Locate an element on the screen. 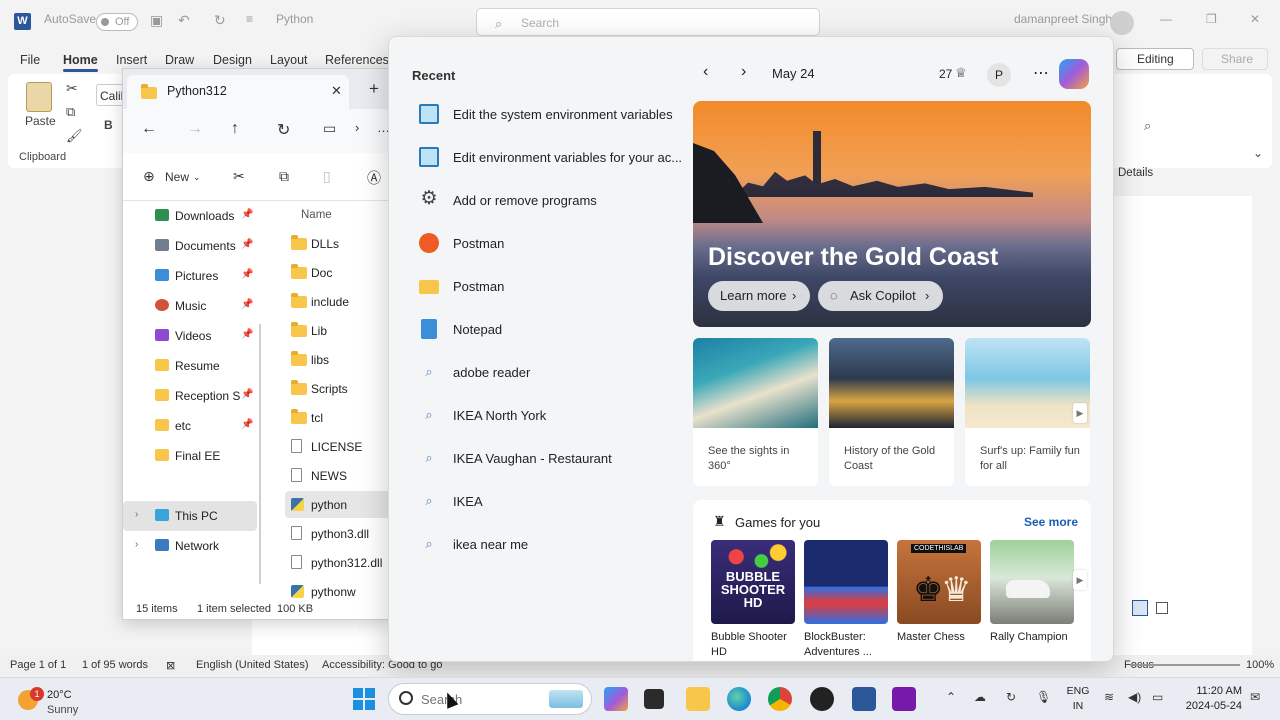  maximize-icon: ❐ is located at coordinates (1211, 19).